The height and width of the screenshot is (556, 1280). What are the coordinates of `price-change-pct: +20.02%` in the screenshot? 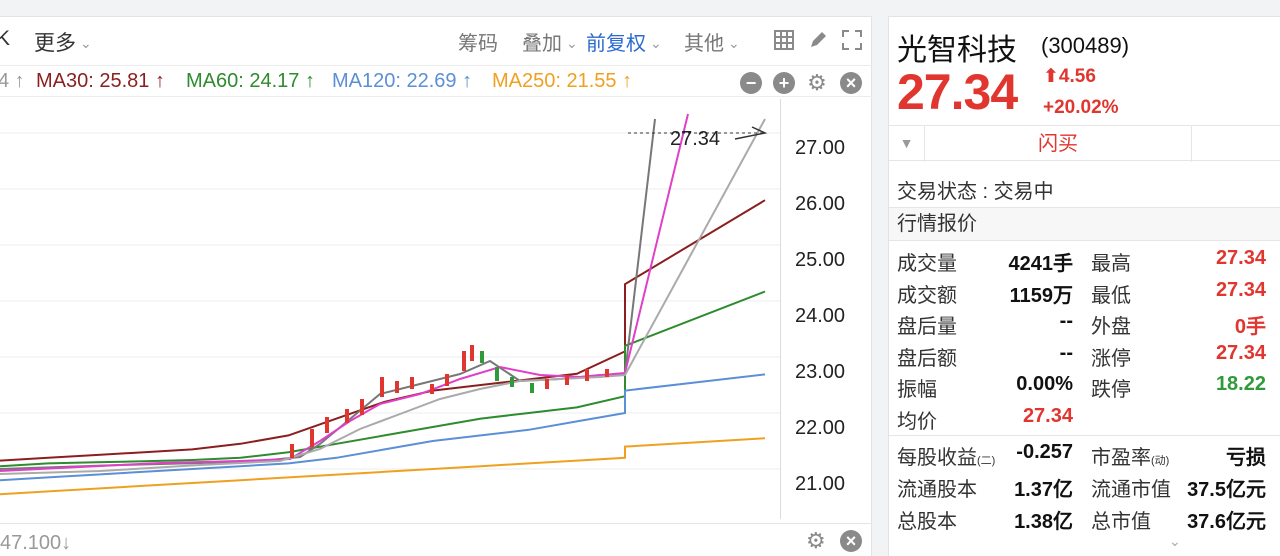 It's located at (1081, 107).